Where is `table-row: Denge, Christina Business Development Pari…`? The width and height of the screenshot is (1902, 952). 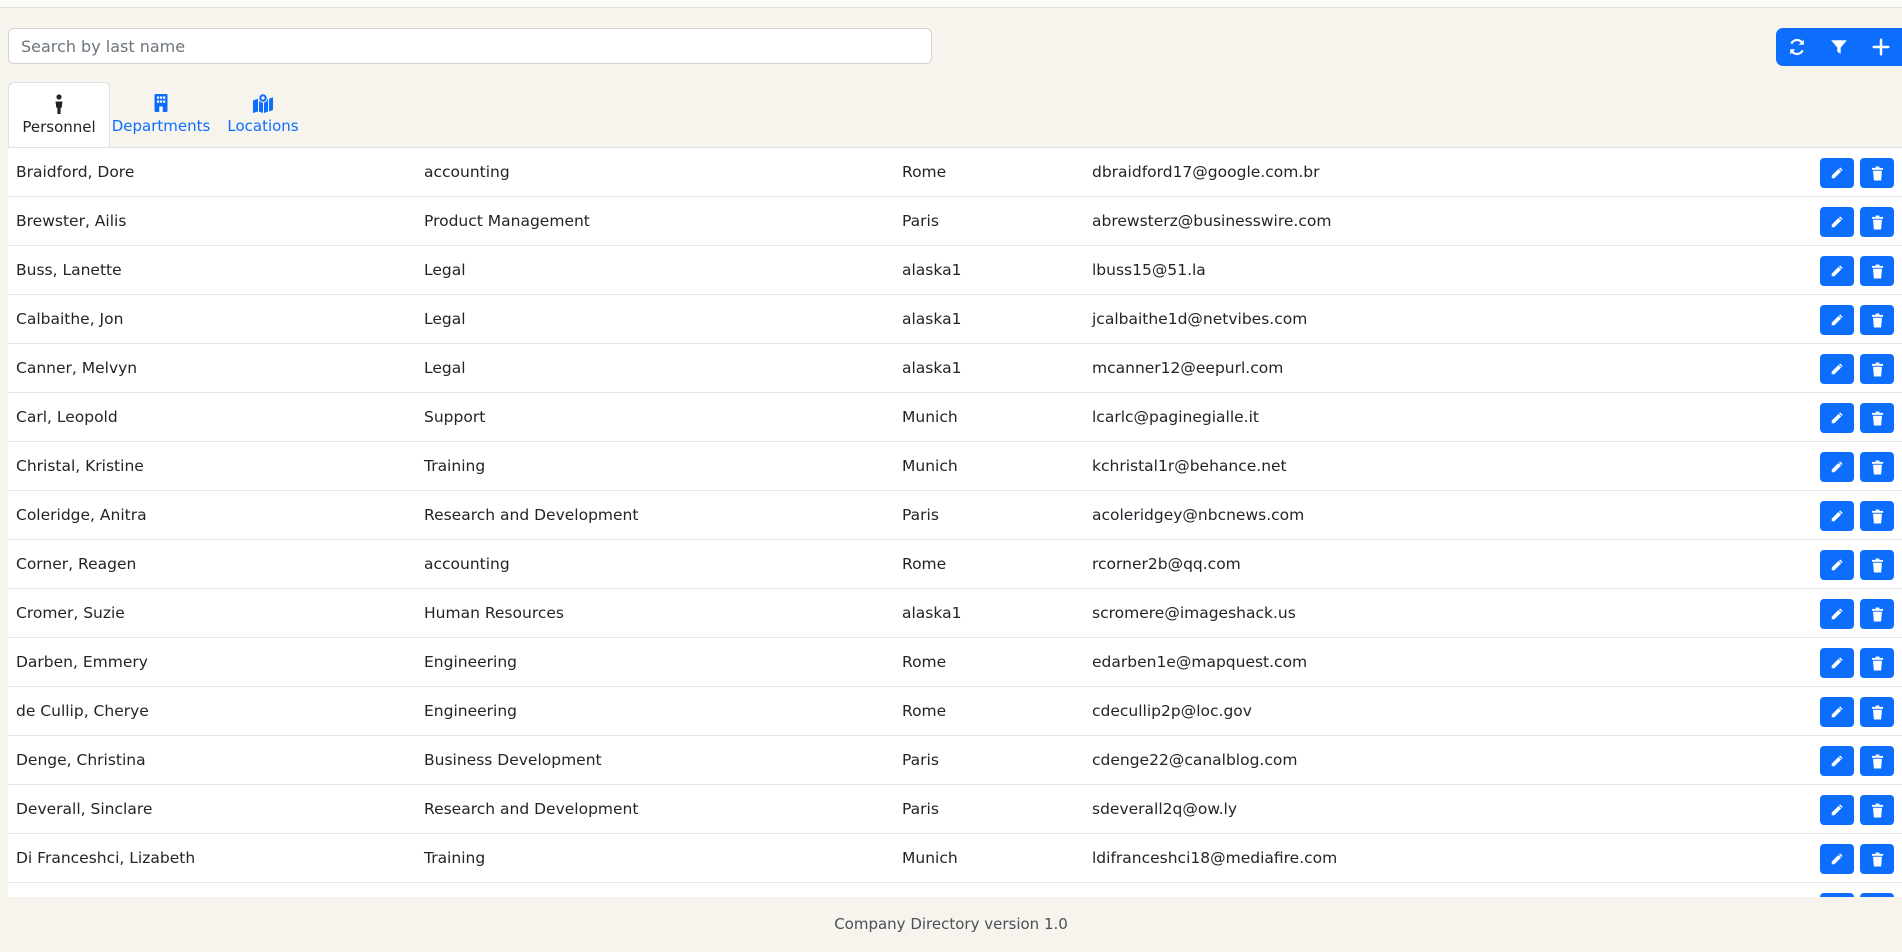
table-row: Denge, Christina Business Development Pari… is located at coordinates (955, 760).